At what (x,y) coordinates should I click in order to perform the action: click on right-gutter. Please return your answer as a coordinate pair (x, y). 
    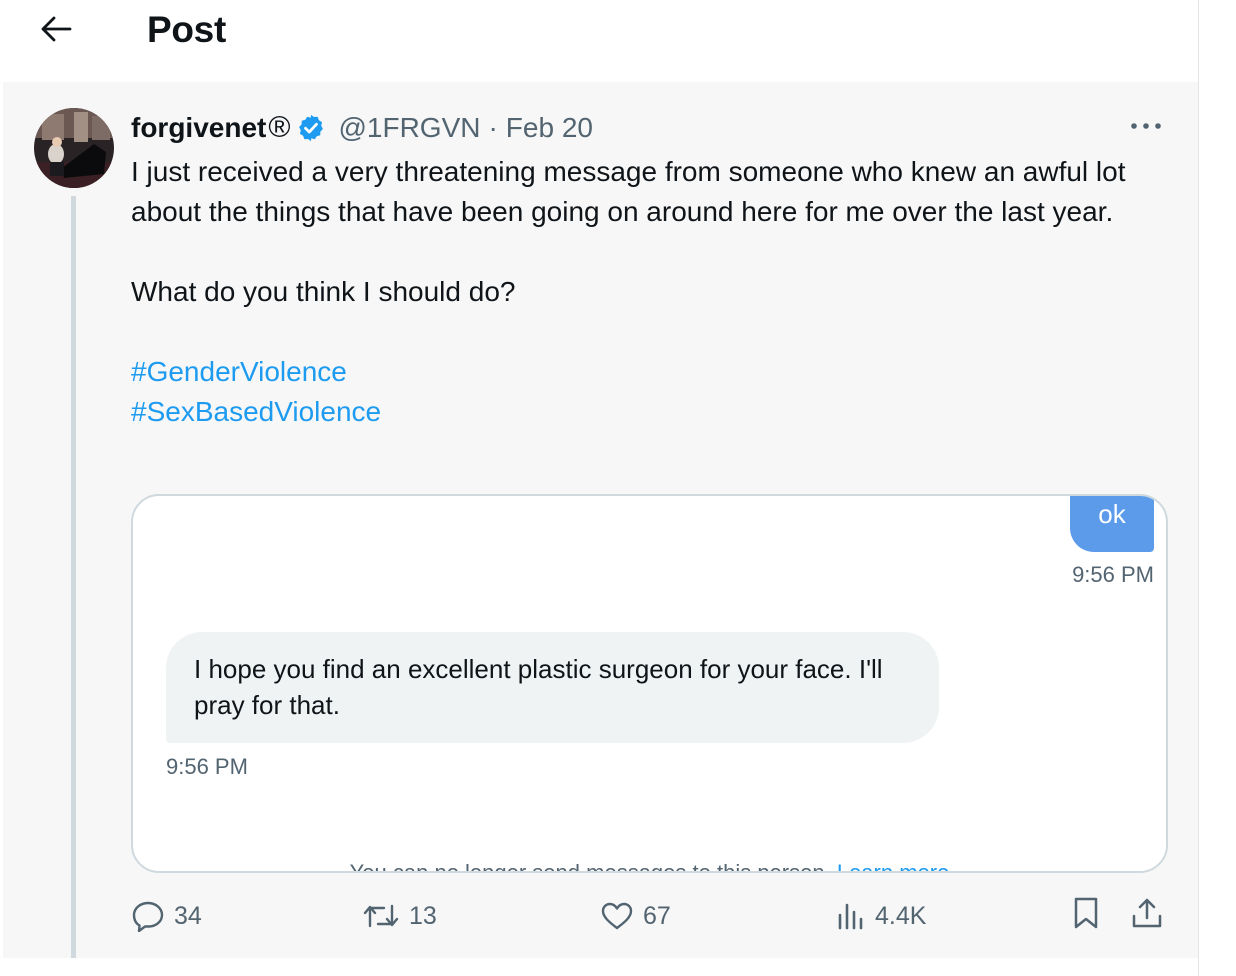
    Looking at the image, I should click on (1217, 488).